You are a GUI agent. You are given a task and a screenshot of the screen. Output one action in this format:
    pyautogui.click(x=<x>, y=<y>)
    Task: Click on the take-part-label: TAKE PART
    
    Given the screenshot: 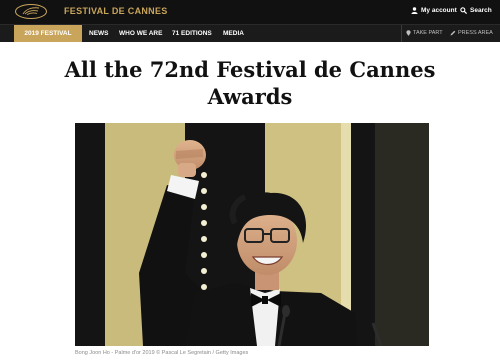 What is the action you would take?
    pyautogui.click(x=428, y=33)
    